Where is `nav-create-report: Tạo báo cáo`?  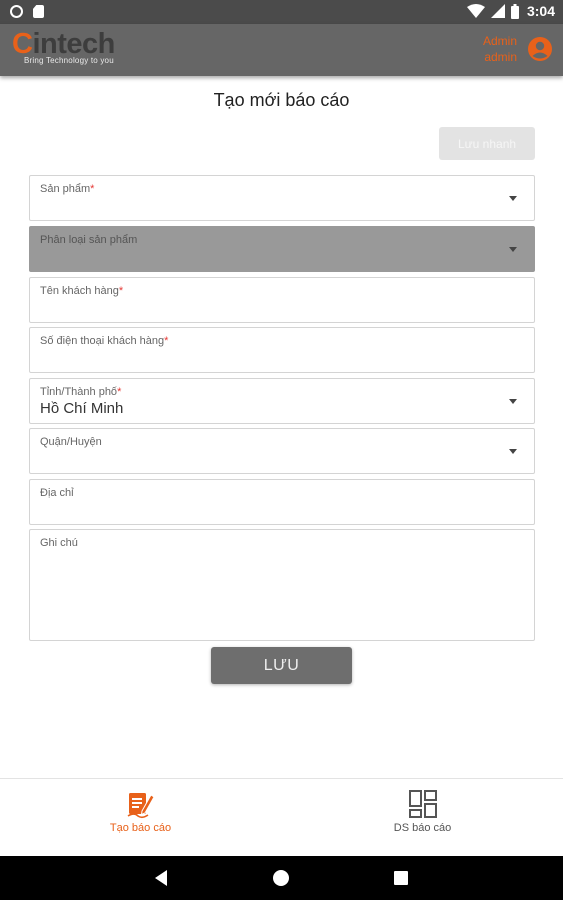 nav-create-report: Tạo báo cáo is located at coordinates (140, 818).